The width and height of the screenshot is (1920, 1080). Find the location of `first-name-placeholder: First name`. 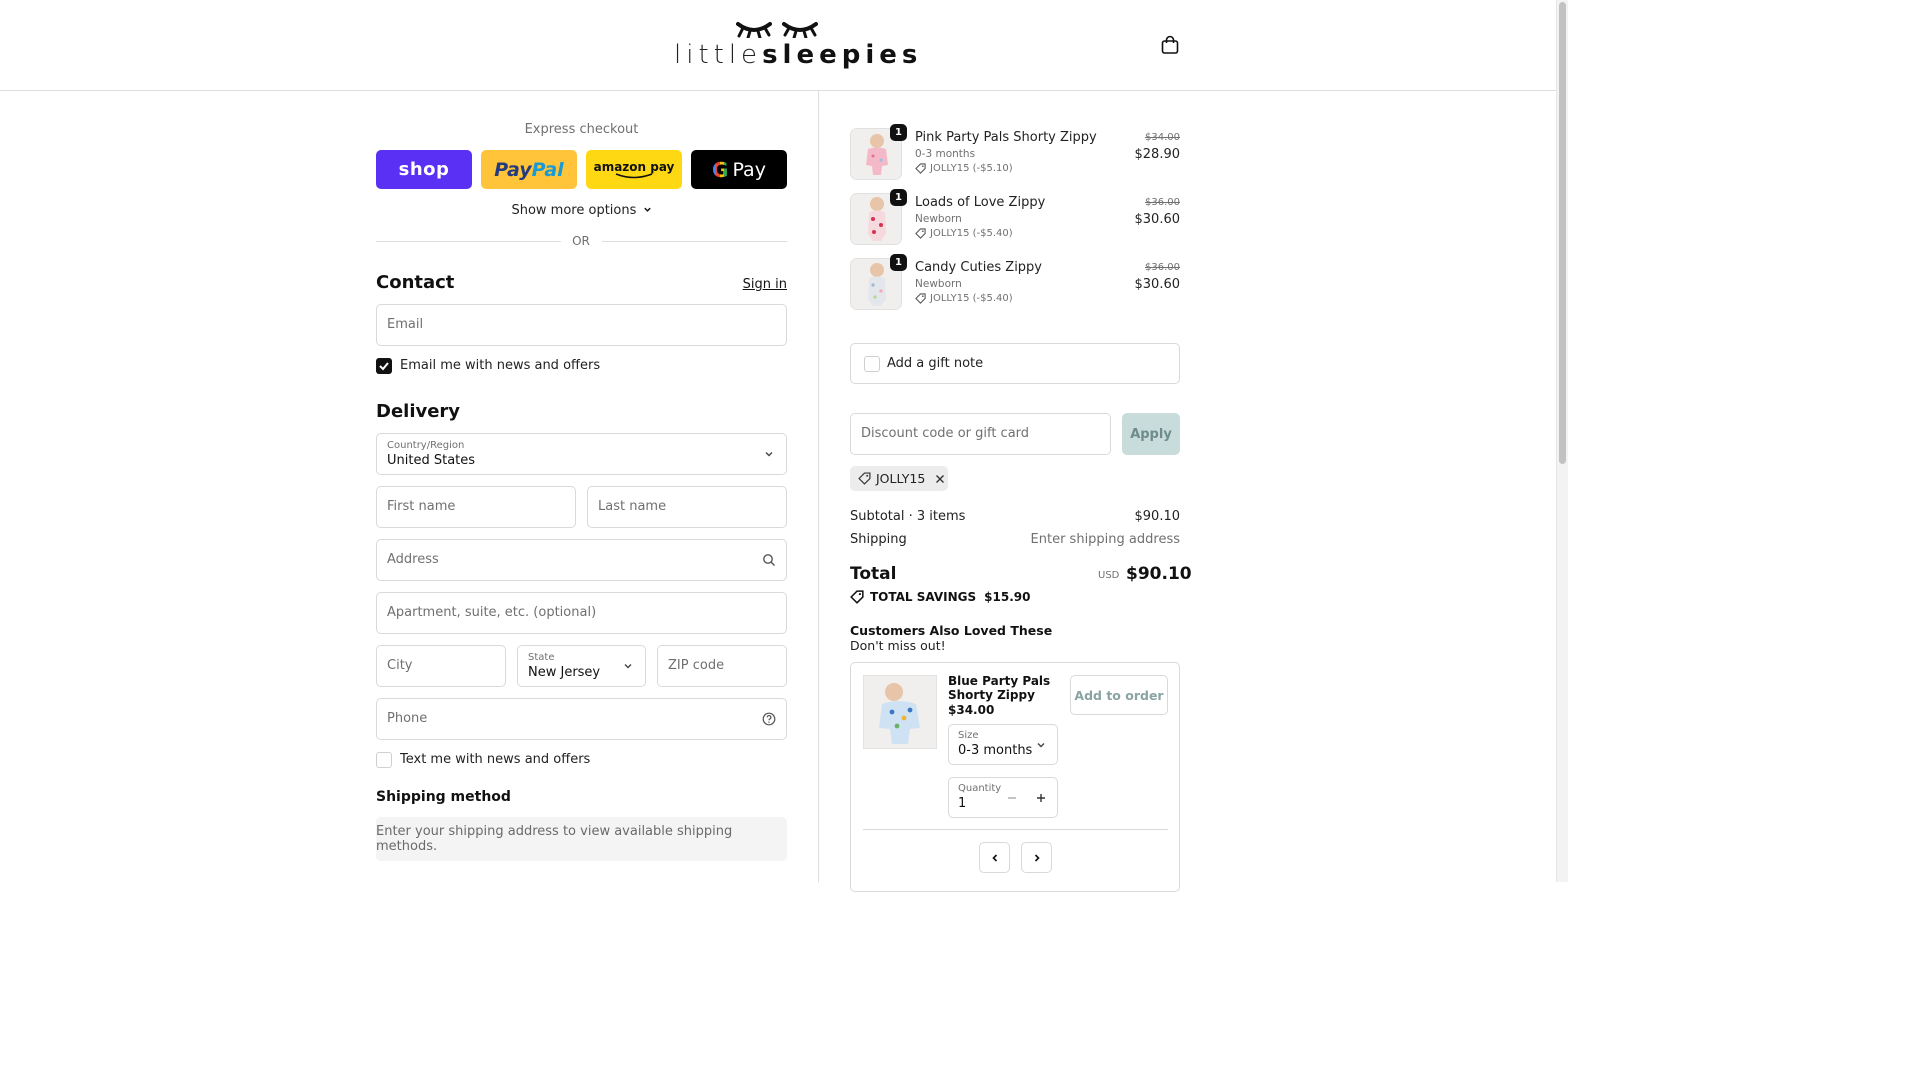

first-name-placeholder: First name is located at coordinates (421, 506).